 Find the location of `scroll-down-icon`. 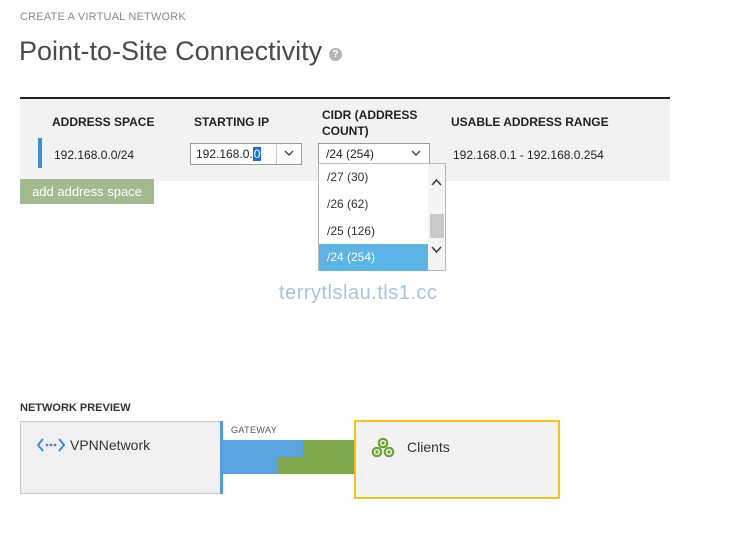

scroll-down-icon is located at coordinates (436, 250).